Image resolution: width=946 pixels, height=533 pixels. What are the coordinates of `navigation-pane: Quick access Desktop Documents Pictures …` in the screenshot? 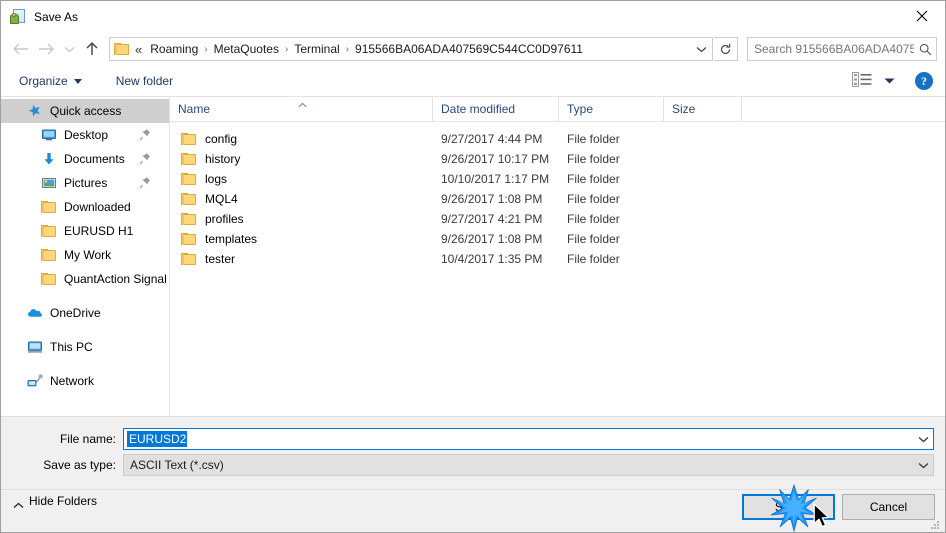 It's located at (85, 256).